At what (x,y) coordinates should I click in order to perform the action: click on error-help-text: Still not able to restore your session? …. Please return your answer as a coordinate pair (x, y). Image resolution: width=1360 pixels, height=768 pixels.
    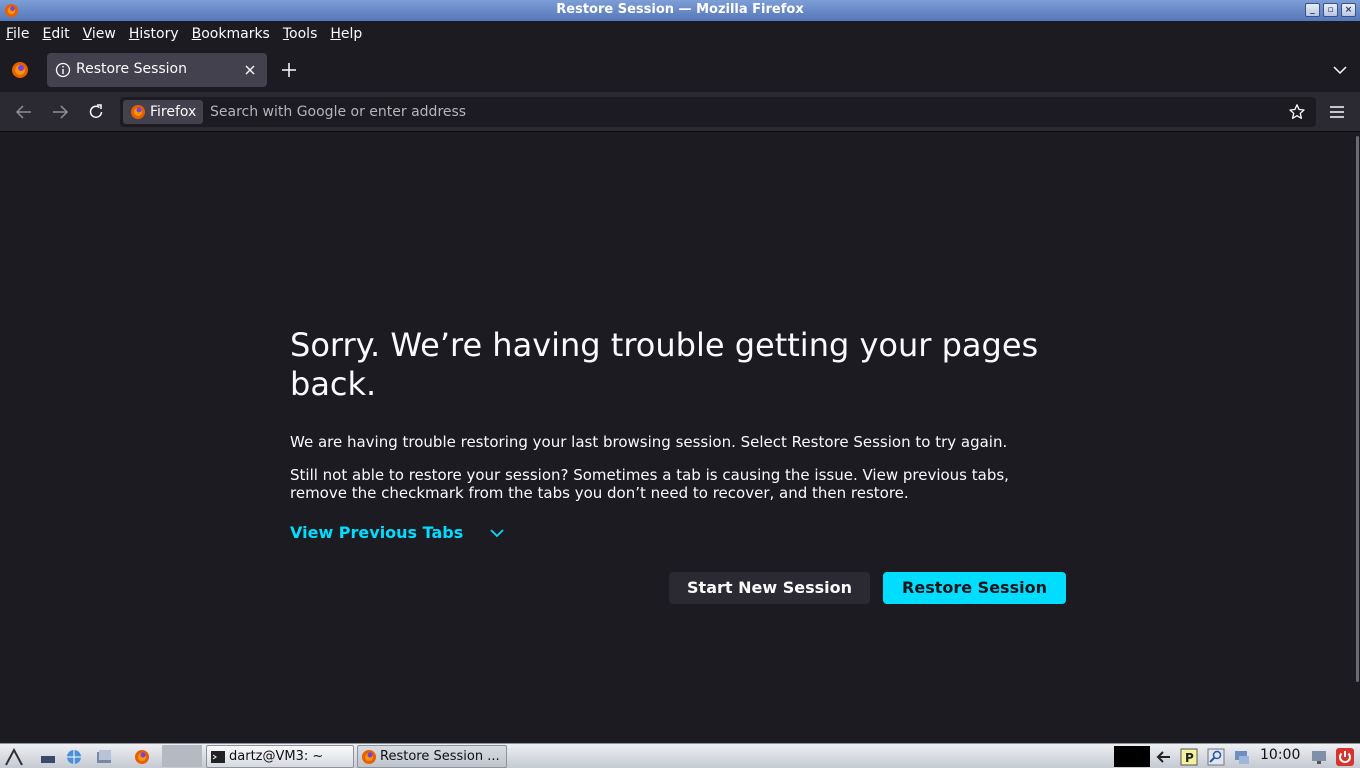
    Looking at the image, I should click on (649, 484).